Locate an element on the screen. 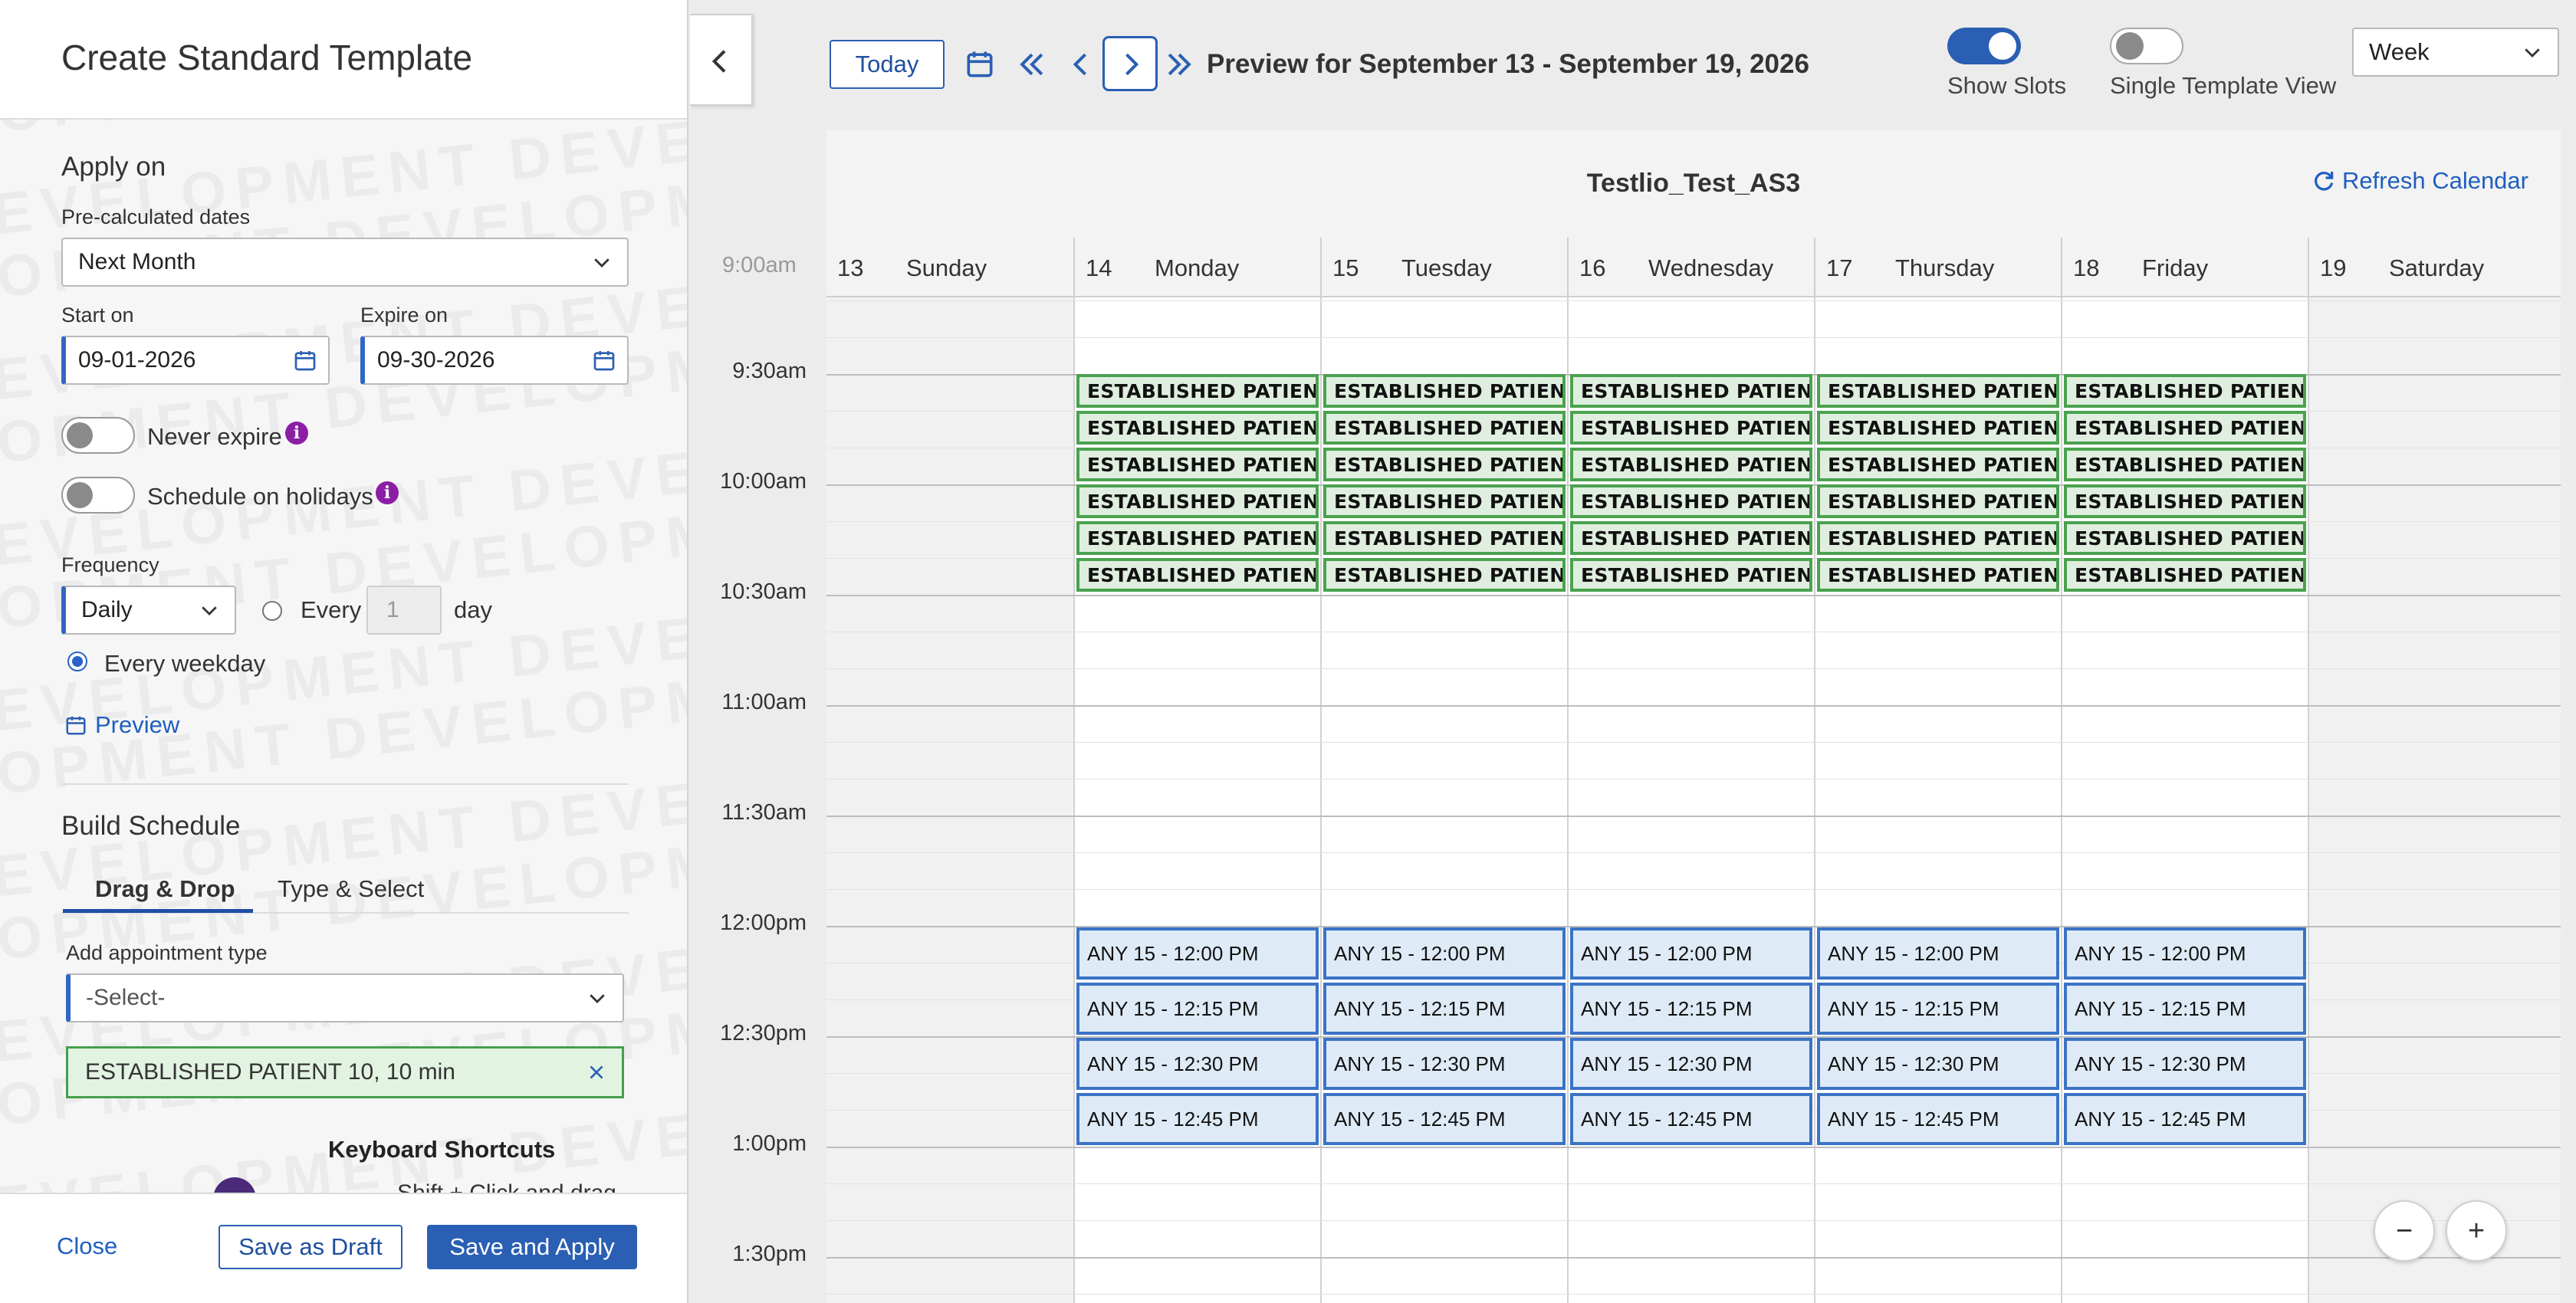 Image resolution: width=2576 pixels, height=1303 pixels. start-date-input: 09-01-2026 is located at coordinates (195, 360).